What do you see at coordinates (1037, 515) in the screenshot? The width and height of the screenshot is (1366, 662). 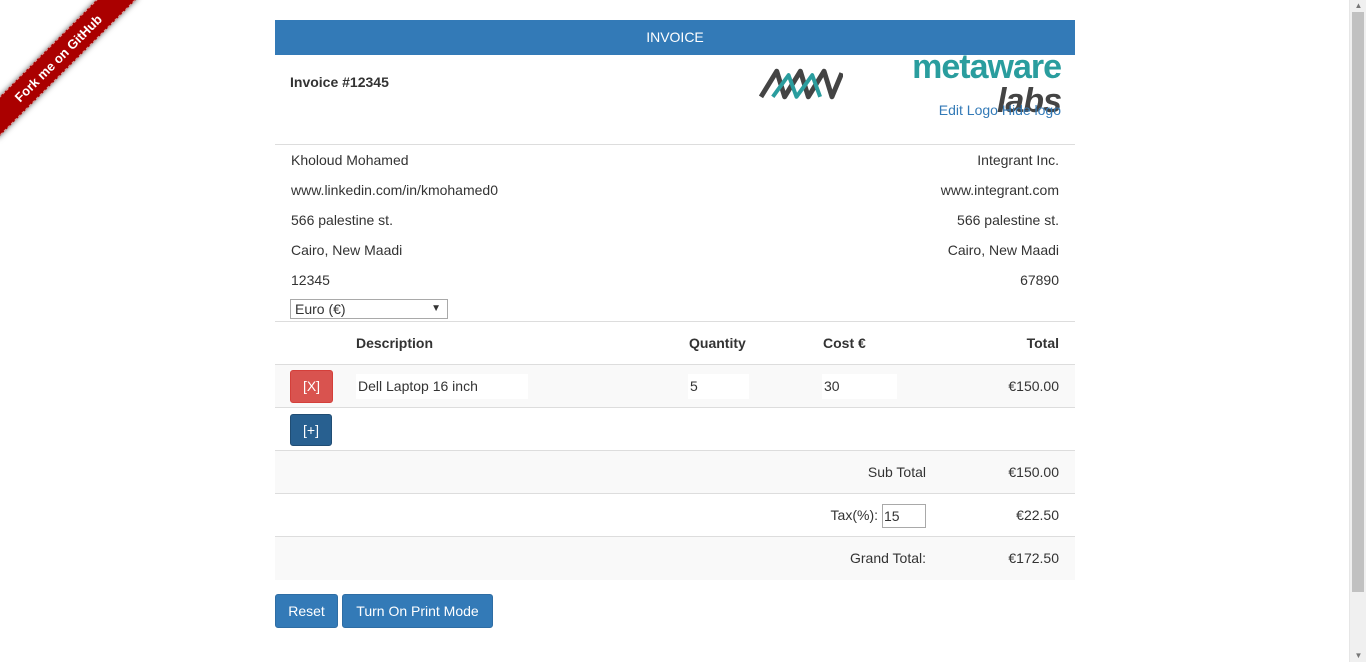 I see `tax-value: €22.50` at bounding box center [1037, 515].